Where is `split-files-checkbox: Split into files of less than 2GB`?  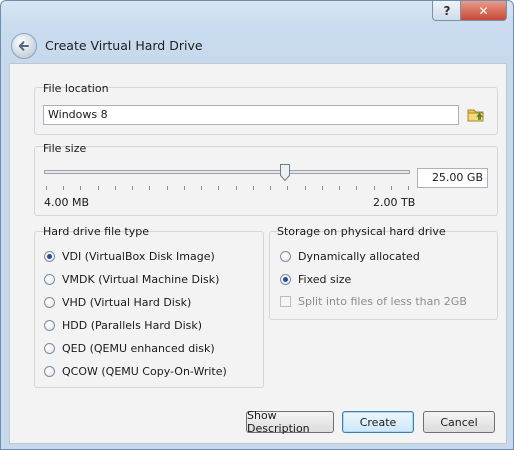 split-files-checkbox: Split into files of less than 2GB is located at coordinates (373, 301).